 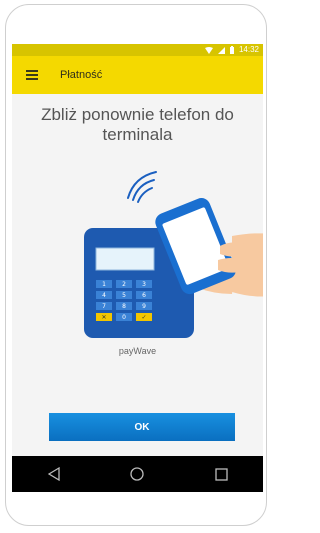 What do you see at coordinates (248, 49) in the screenshot?
I see `status-time: 14:32` at bounding box center [248, 49].